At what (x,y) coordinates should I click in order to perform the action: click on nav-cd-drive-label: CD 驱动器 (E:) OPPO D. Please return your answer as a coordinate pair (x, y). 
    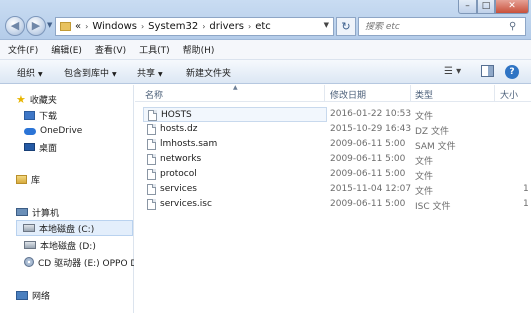
    Looking at the image, I should click on (86, 263).